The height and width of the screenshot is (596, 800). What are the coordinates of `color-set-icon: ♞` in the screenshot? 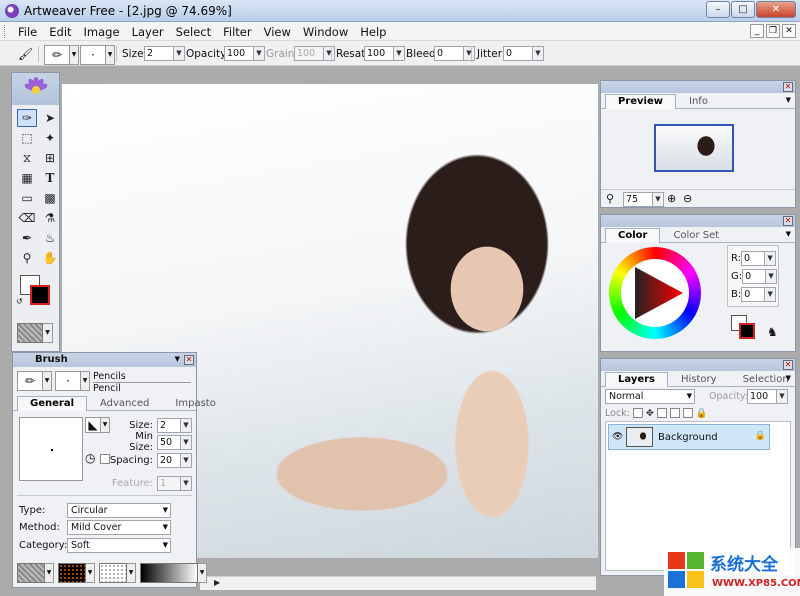 It's located at (772, 332).